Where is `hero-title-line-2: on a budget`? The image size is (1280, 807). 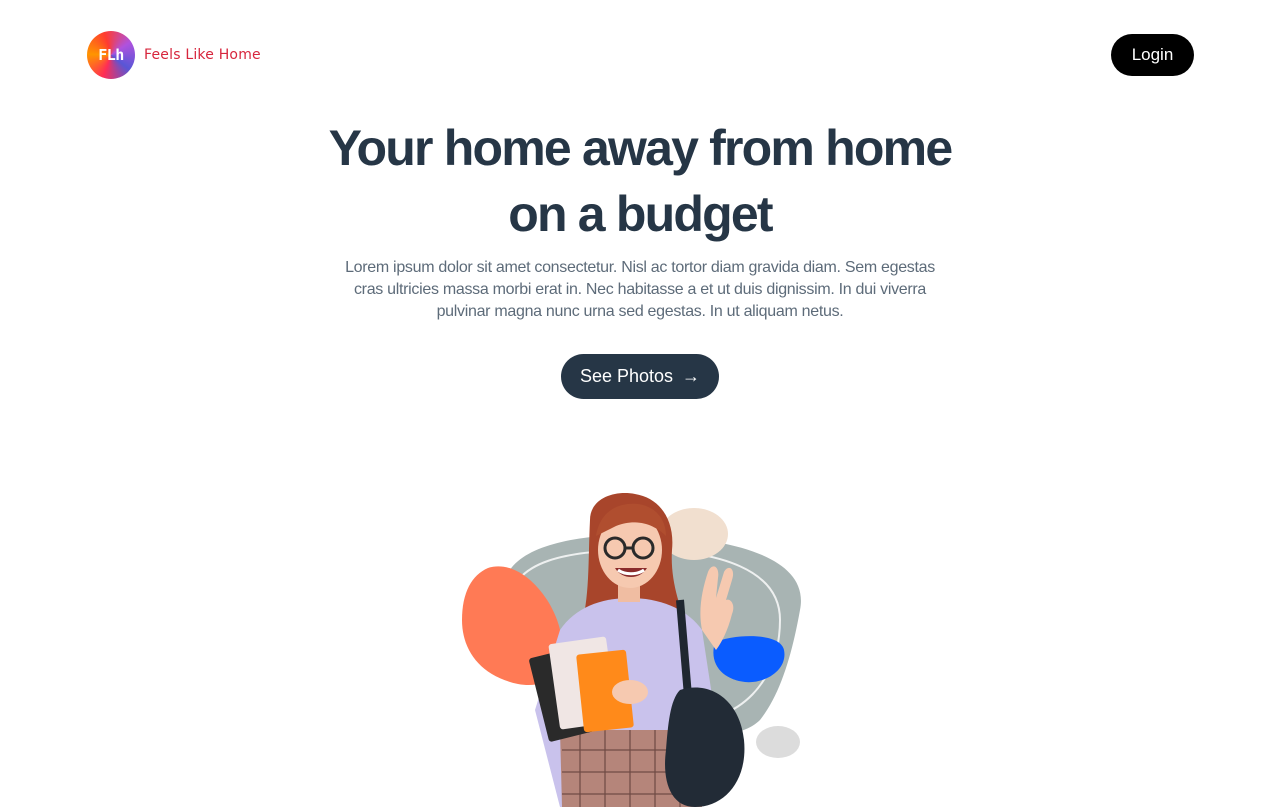 hero-title-line-2: on a budget is located at coordinates (640, 214).